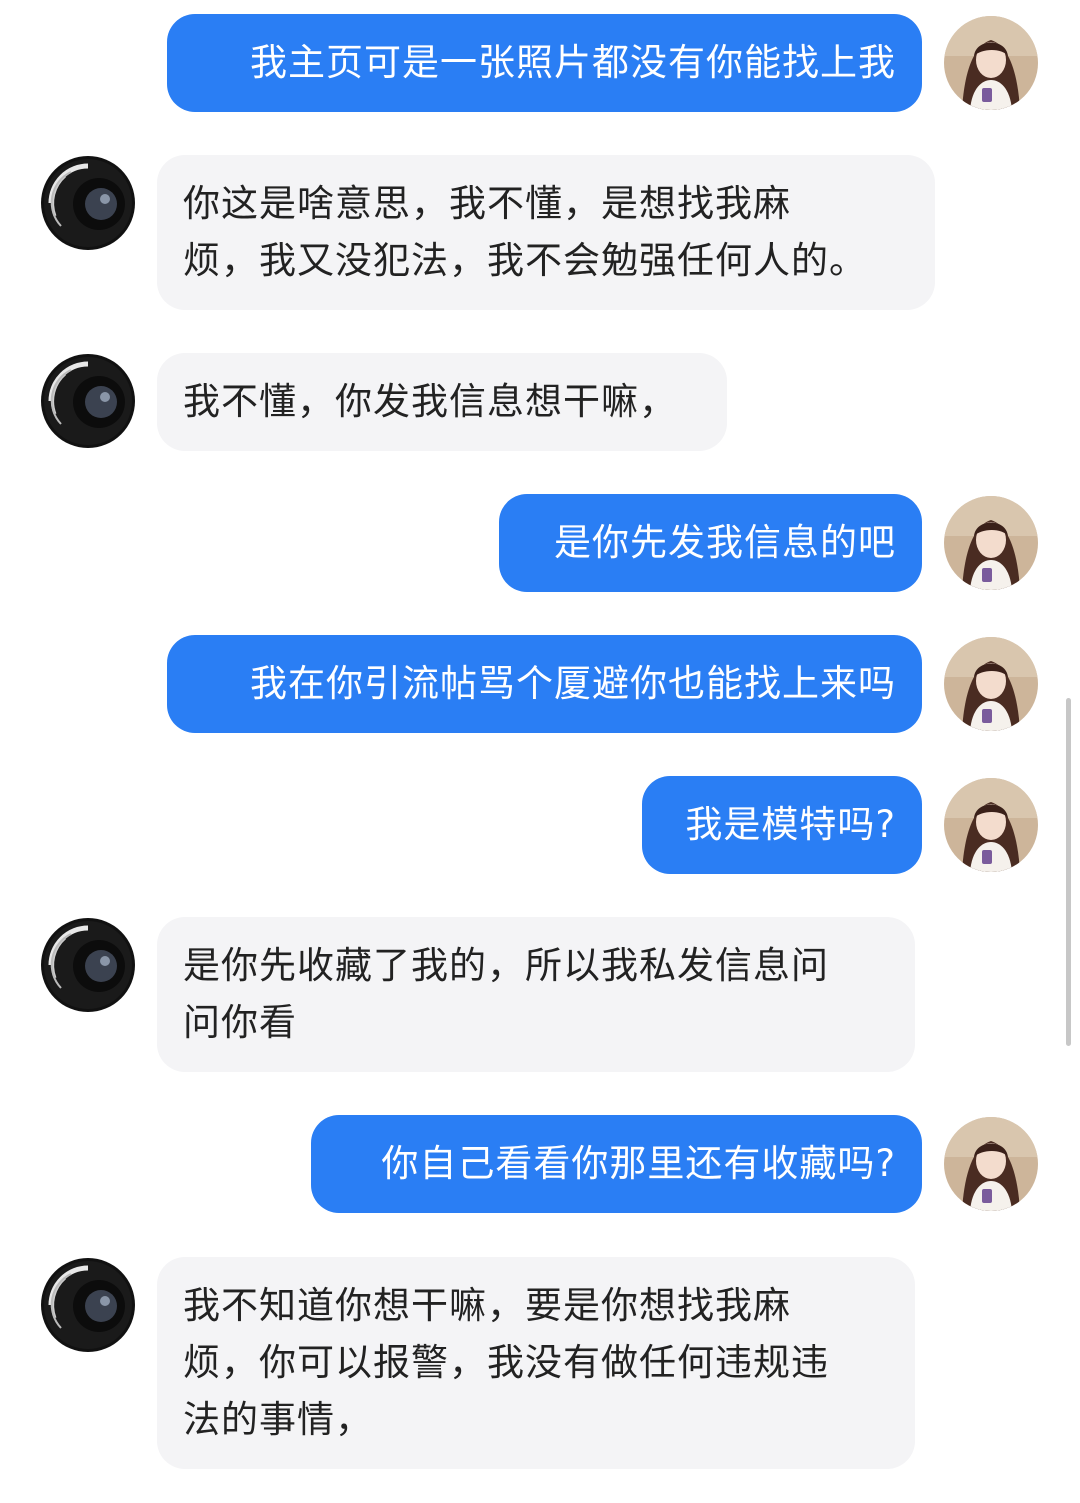 This screenshot has height=1503, width=1080. I want to click on message-bubble-outgoing: 我是模特吗?, so click(782, 825).